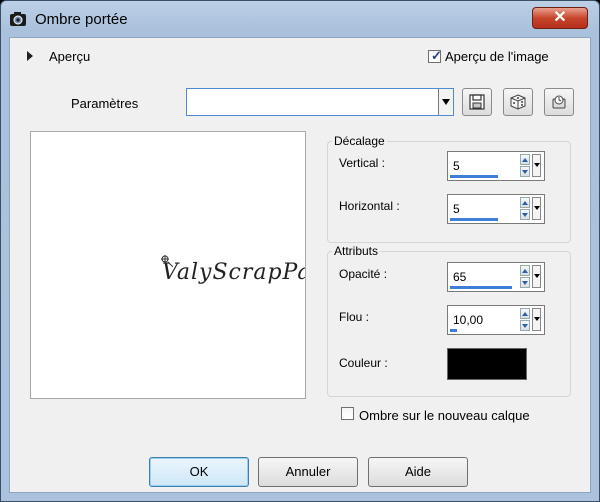 Image resolution: width=600 pixels, height=502 pixels. I want to click on shadow-new-layer-checkbox, so click(347, 413).